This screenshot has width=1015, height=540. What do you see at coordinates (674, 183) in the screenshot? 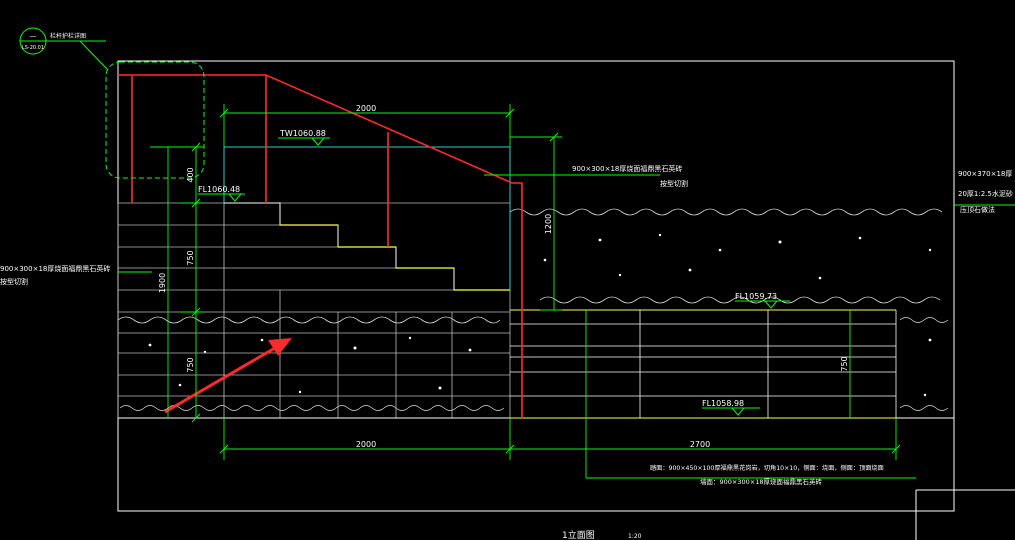
I see `note-right-mid-2: 按型切割` at bounding box center [674, 183].